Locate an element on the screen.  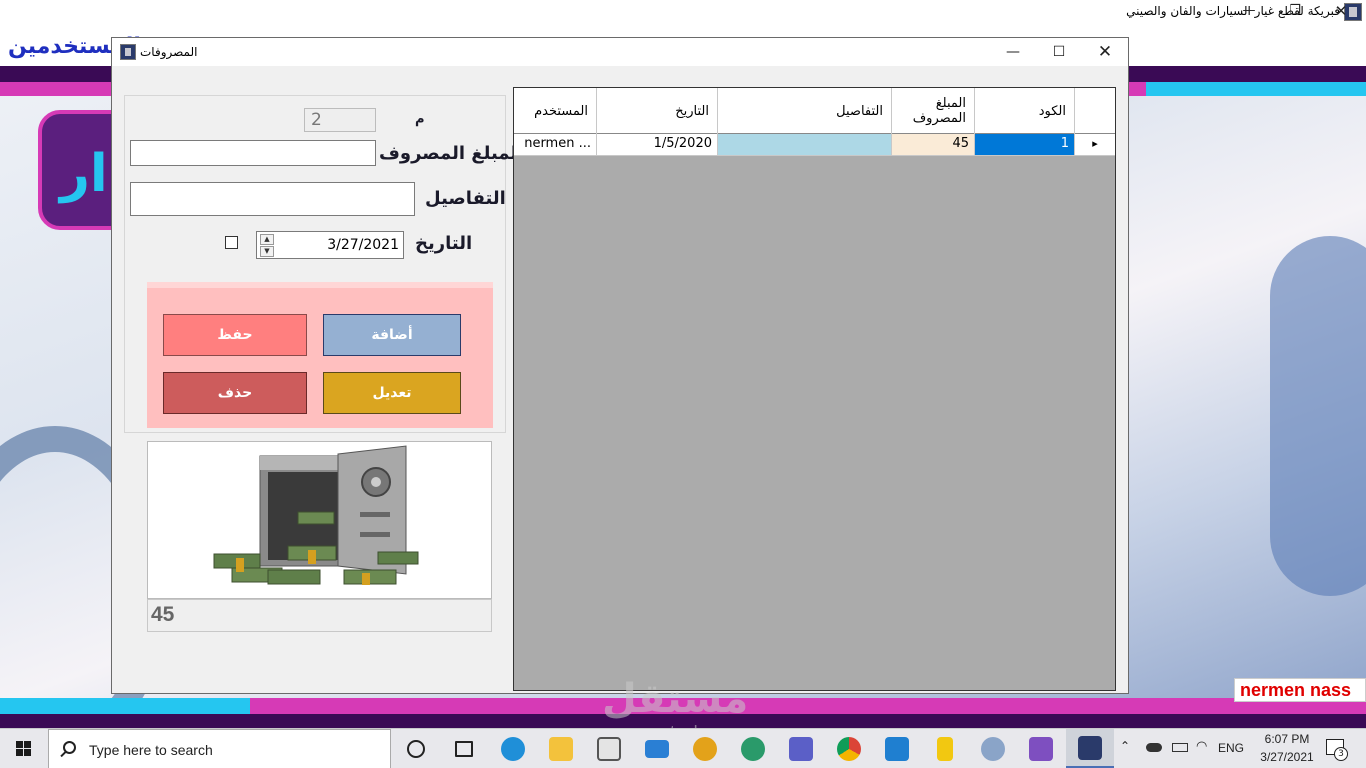
chrome-icon is located at coordinates (849, 748).